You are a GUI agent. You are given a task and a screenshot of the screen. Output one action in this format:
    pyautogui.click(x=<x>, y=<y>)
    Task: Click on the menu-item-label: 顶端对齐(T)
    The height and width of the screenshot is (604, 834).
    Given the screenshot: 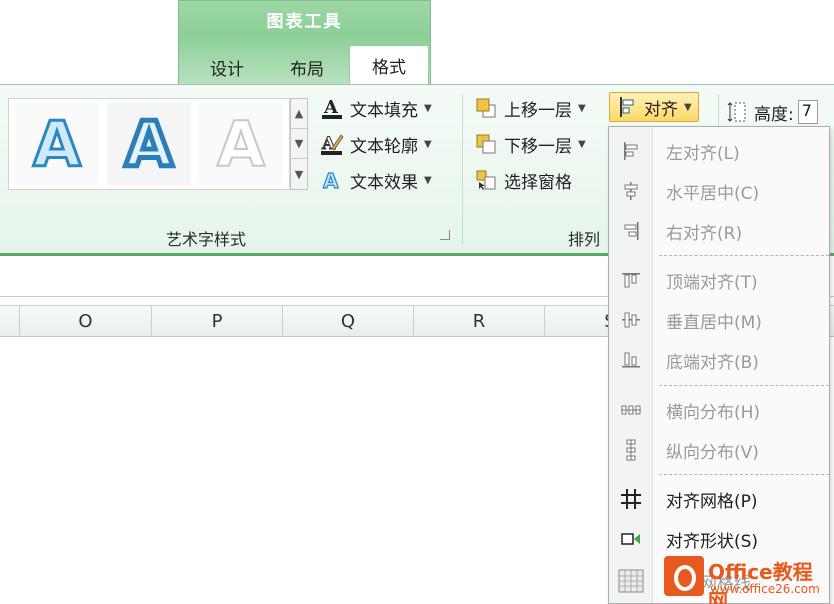 What is the action you would take?
    pyautogui.click(x=712, y=282)
    